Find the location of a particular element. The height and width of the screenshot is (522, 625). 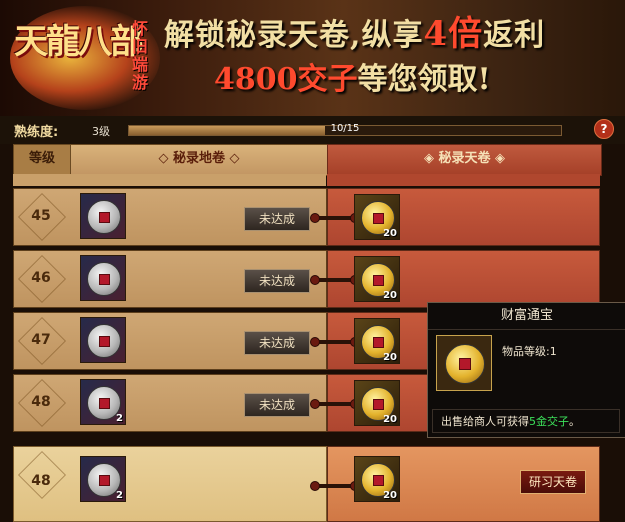

tooltip-item-level: 物品等级:1 is located at coordinates (529, 351).